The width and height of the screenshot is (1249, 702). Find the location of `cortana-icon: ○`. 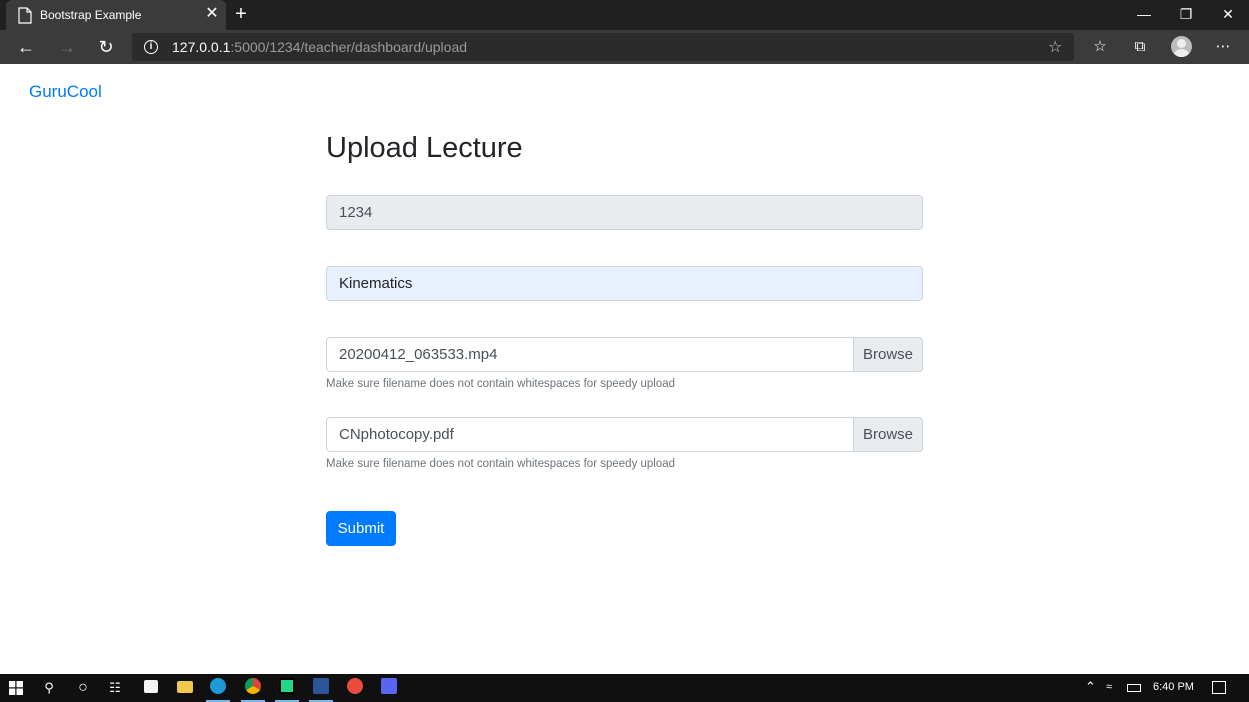

cortana-icon: ○ is located at coordinates (83, 688).